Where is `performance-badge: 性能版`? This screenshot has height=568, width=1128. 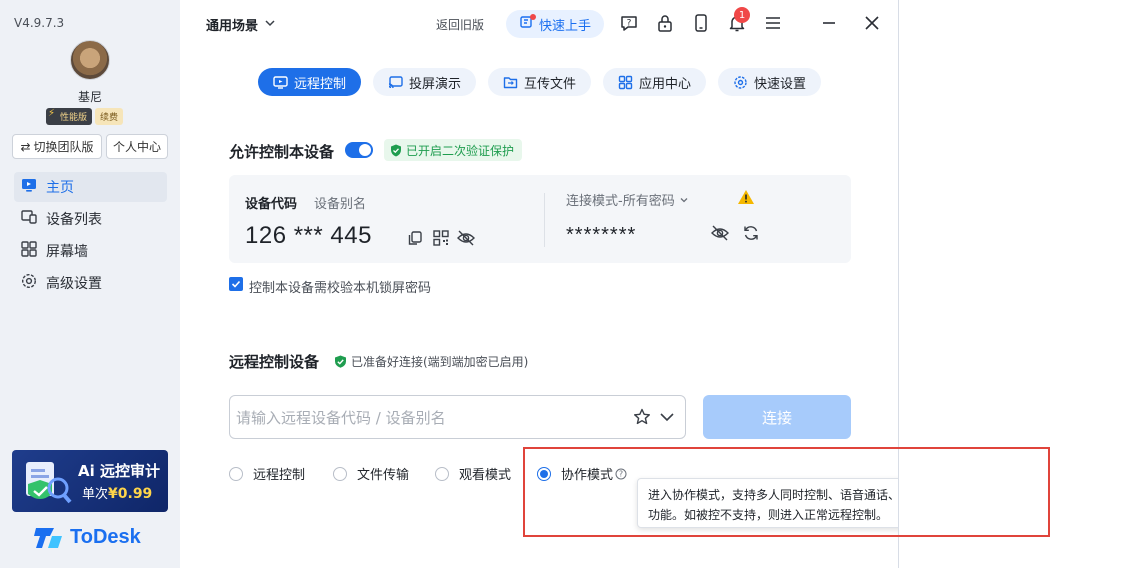
performance-badge: 性能版 is located at coordinates (69, 116).